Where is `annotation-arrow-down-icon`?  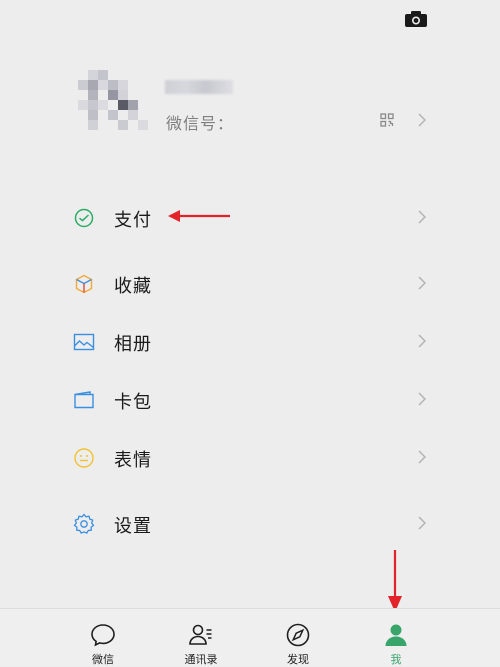 annotation-arrow-down-icon is located at coordinates (395, 581).